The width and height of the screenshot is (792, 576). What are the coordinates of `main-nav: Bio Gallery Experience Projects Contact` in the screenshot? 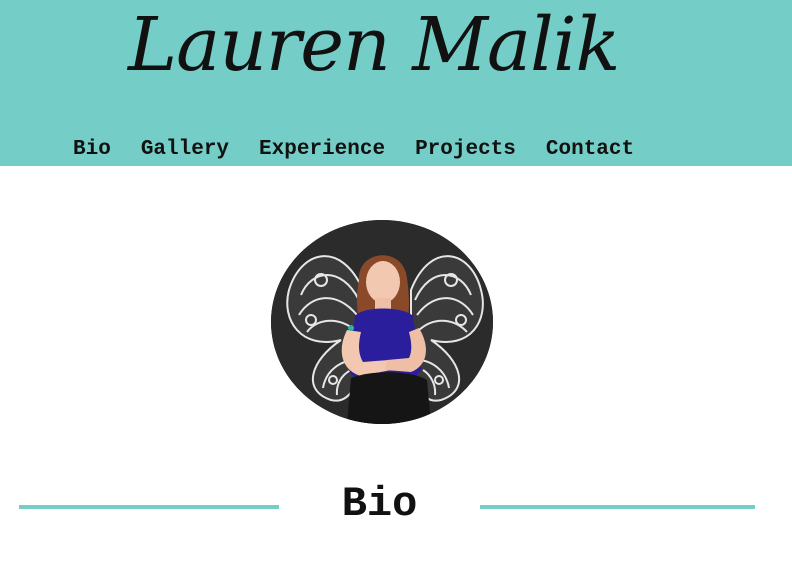 It's located at (353, 149).